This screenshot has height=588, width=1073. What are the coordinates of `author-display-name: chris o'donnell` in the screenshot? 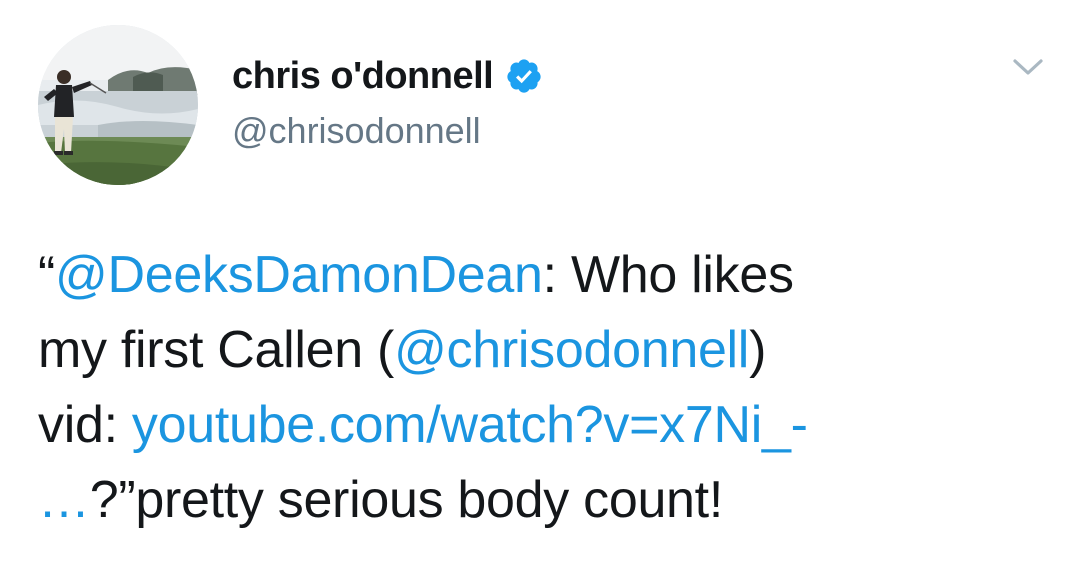 It's located at (363, 76).